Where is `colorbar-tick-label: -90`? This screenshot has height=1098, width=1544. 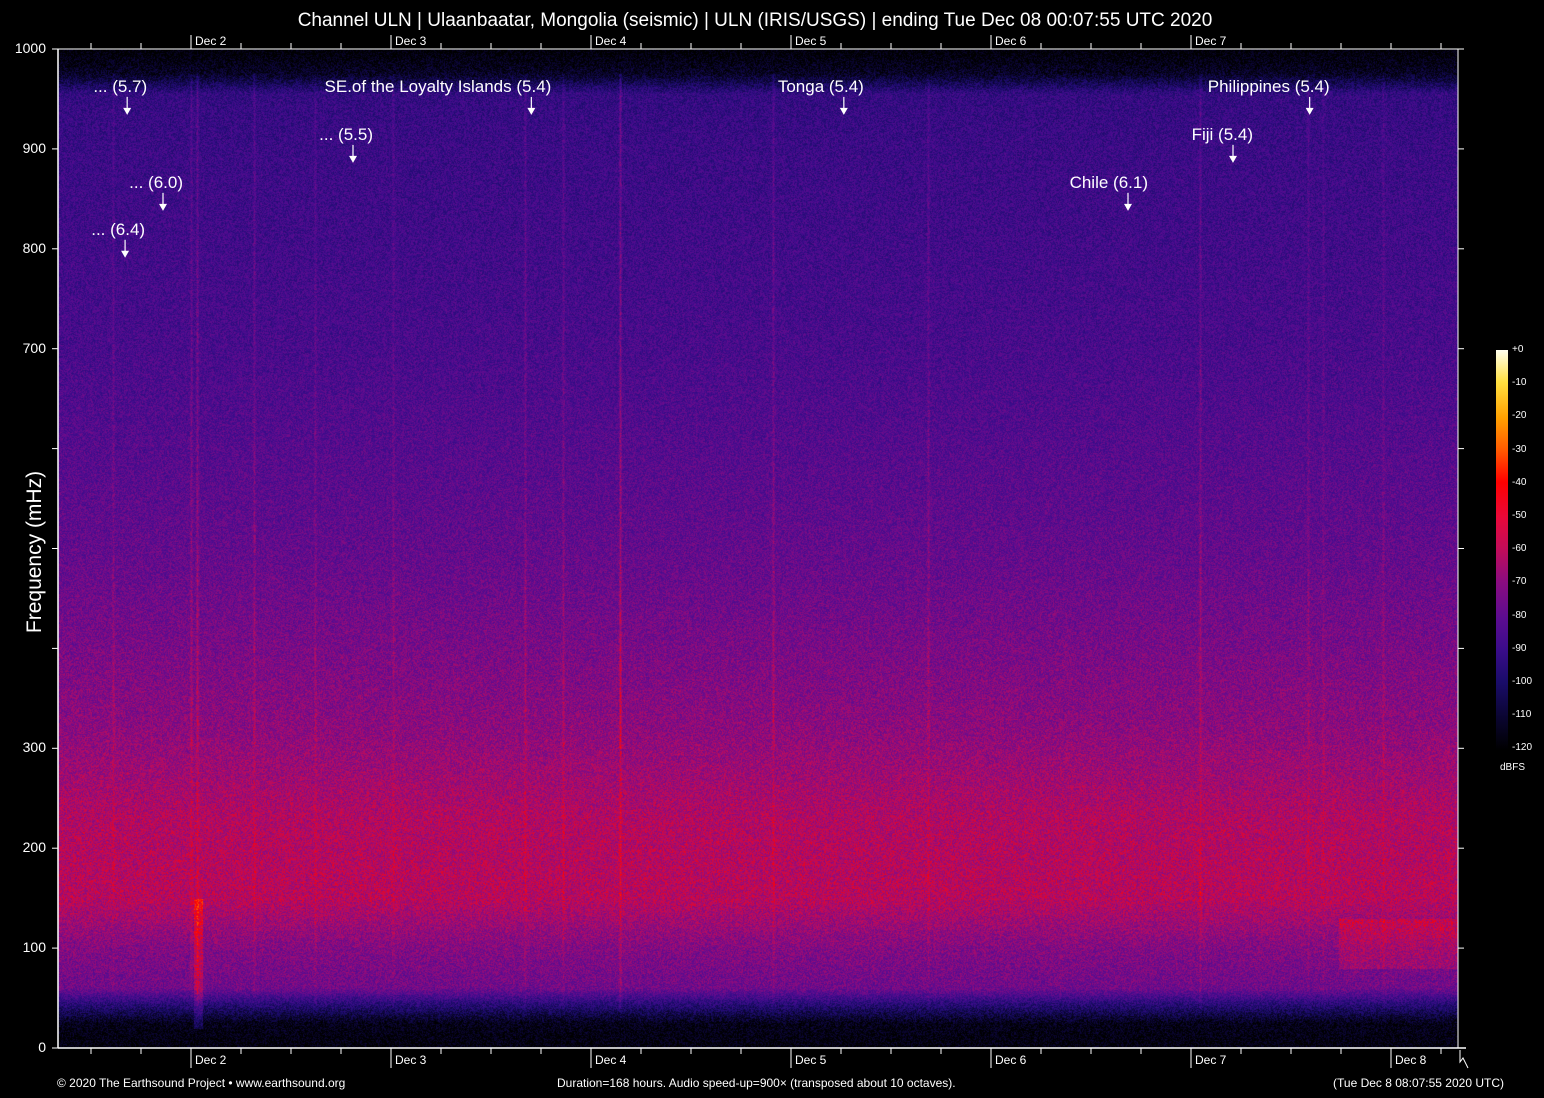 colorbar-tick-label: -90 is located at coordinates (1519, 648).